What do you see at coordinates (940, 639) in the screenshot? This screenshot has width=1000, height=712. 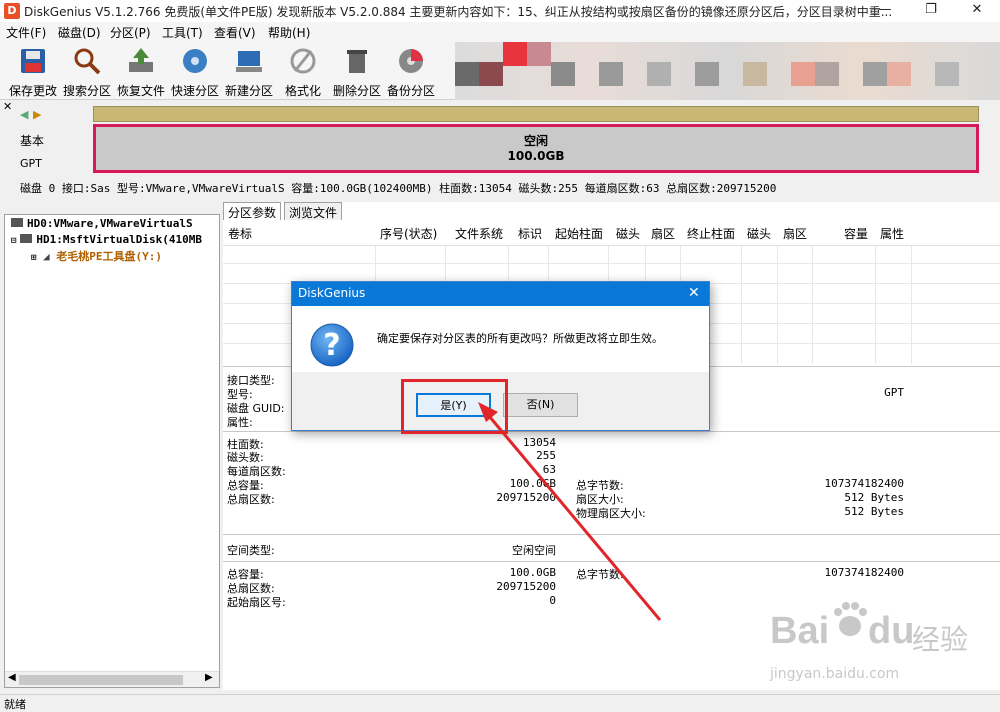 I see `watermark-cn: 经验` at bounding box center [940, 639].